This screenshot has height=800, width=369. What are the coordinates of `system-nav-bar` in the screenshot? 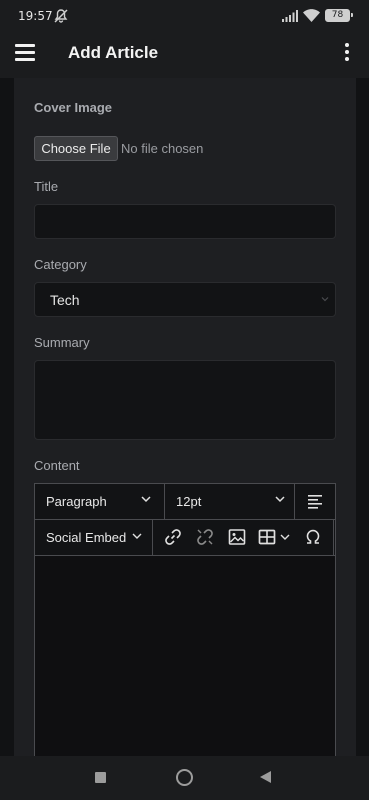 It's located at (184, 778).